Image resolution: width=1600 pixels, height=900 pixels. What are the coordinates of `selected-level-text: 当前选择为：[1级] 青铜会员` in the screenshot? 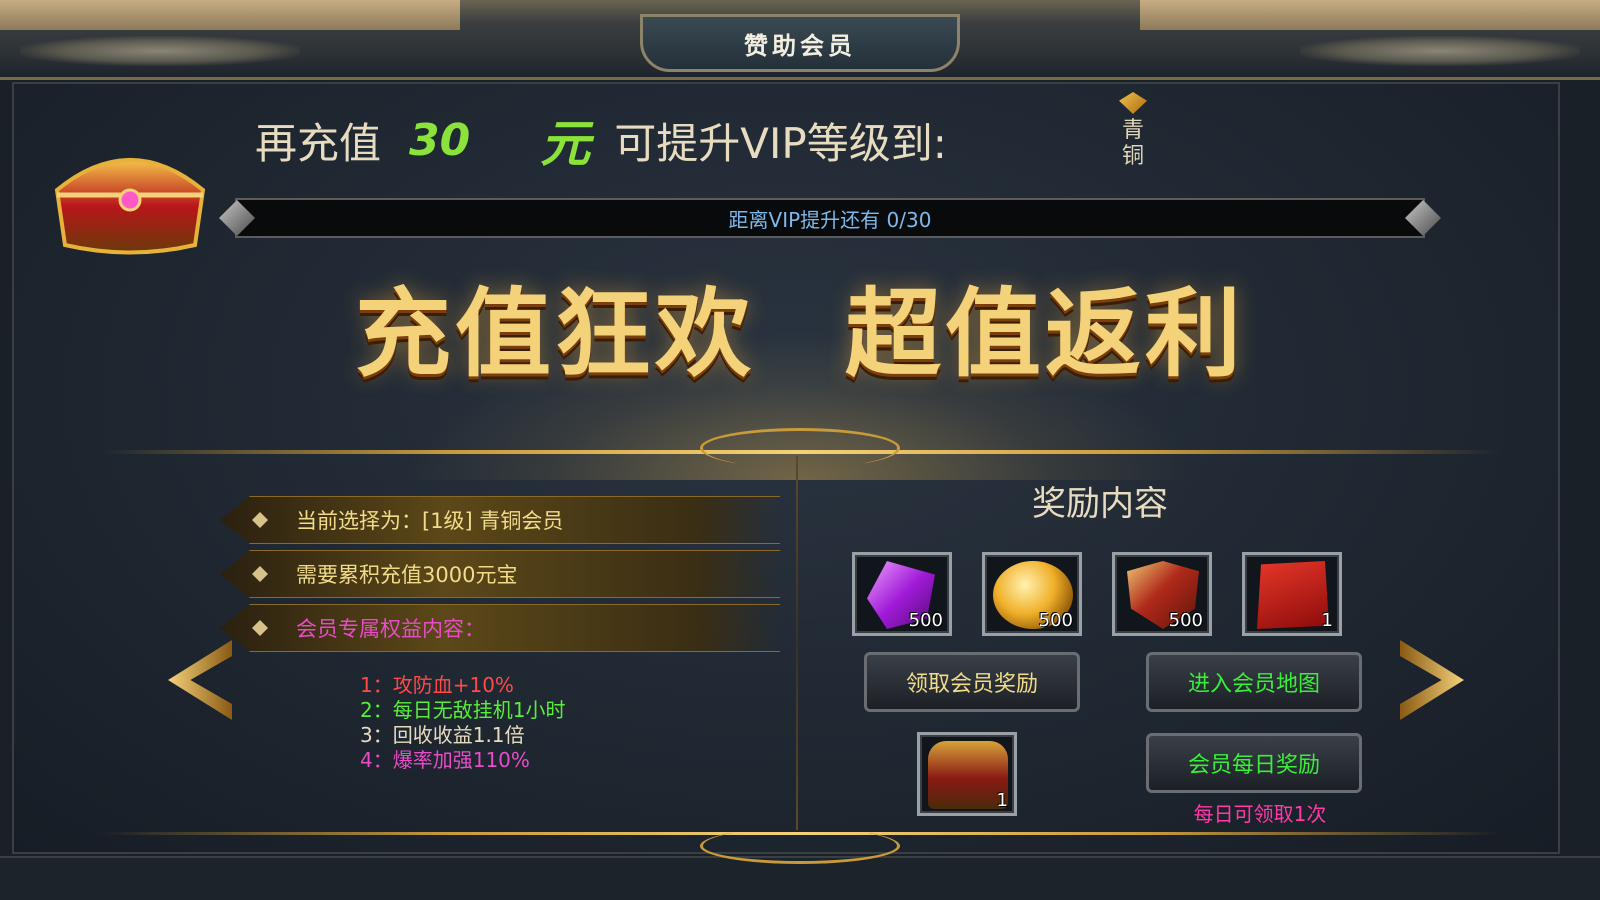 It's located at (430, 521).